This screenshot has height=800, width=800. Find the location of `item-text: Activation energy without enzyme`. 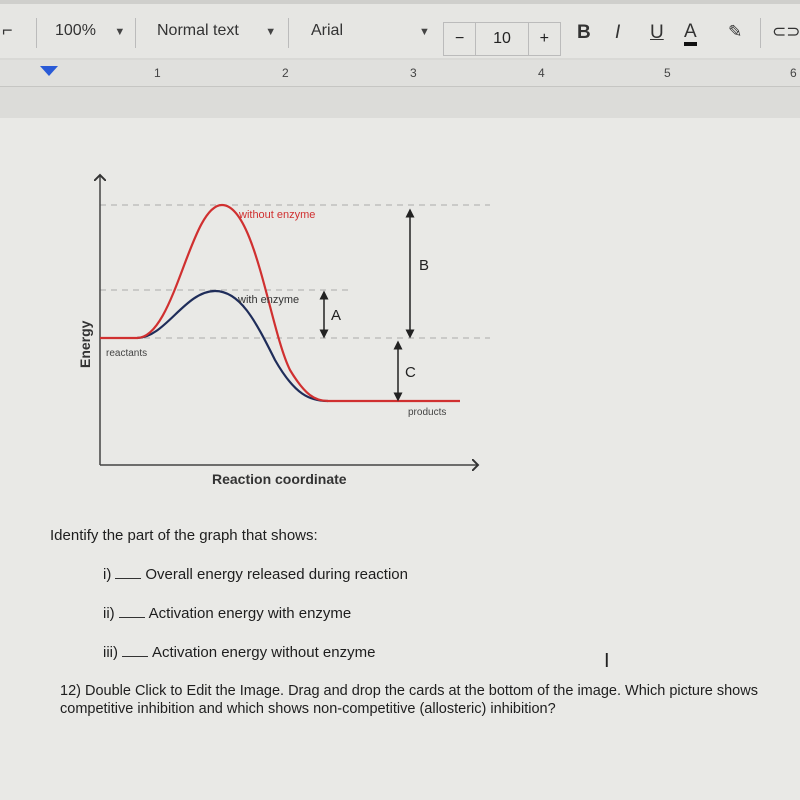

item-text: Activation energy without enzyme is located at coordinates (264, 652).